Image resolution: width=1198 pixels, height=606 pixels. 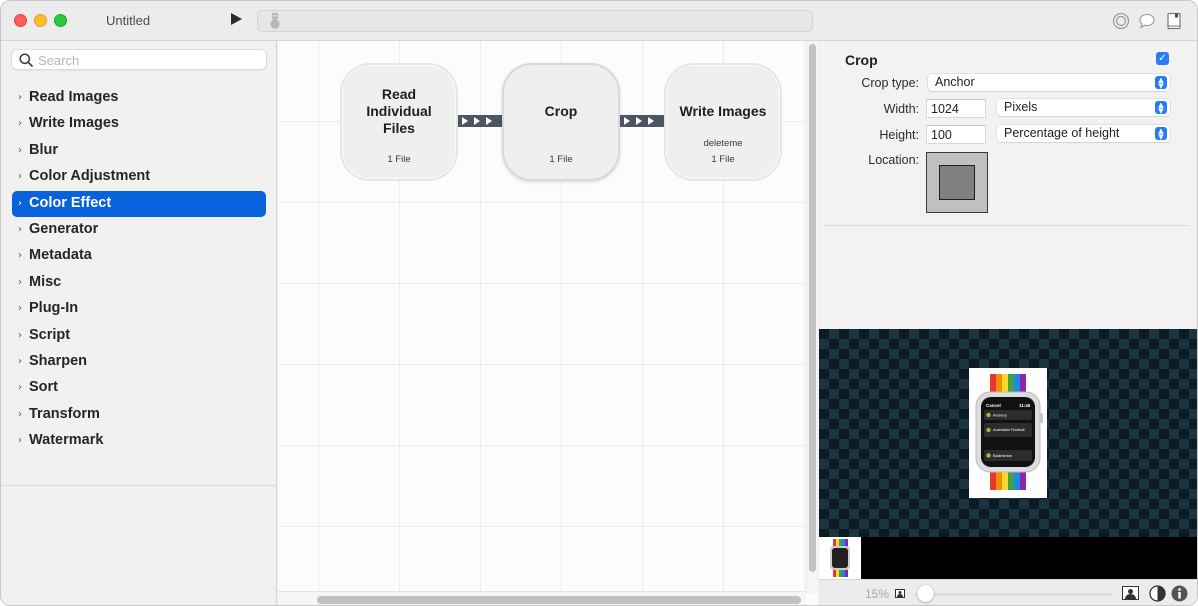 What do you see at coordinates (1147, 21) in the screenshot?
I see `speech-bubble-icon` at bounding box center [1147, 21].